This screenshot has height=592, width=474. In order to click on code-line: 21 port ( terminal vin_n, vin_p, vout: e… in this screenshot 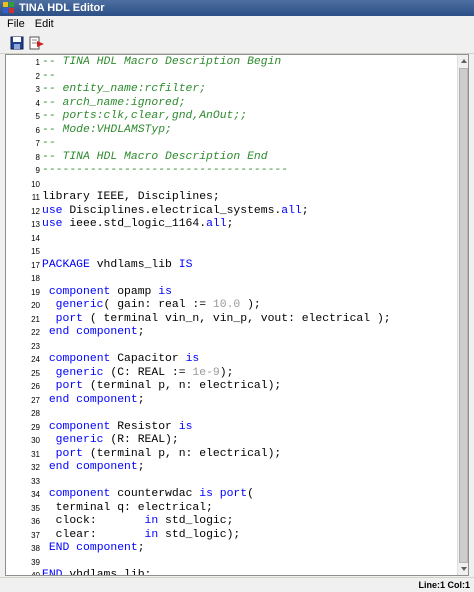, I will do `click(231, 320)`.